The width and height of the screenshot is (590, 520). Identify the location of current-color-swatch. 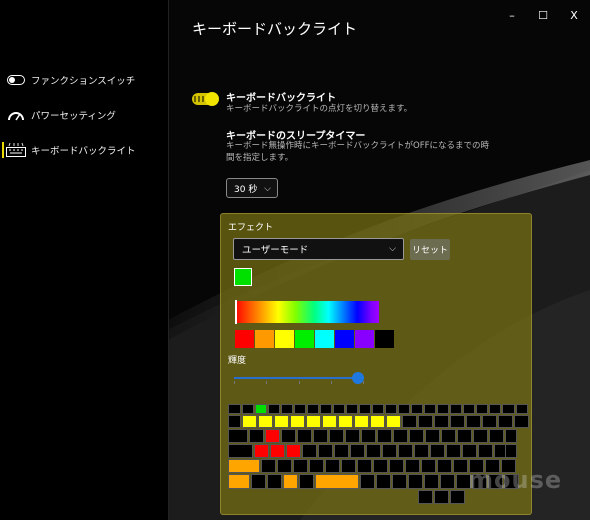
(243, 277).